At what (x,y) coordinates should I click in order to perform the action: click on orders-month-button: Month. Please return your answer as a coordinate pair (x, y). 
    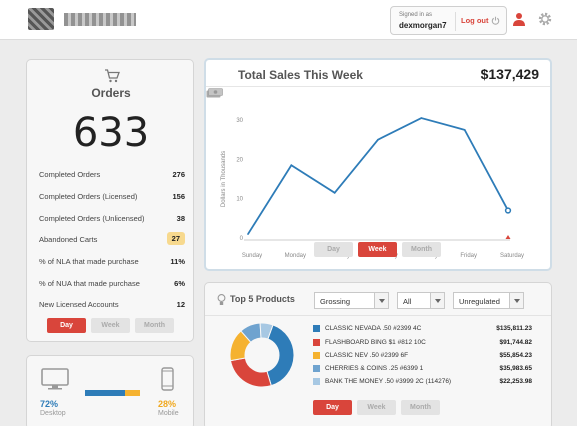
    Looking at the image, I should click on (154, 325).